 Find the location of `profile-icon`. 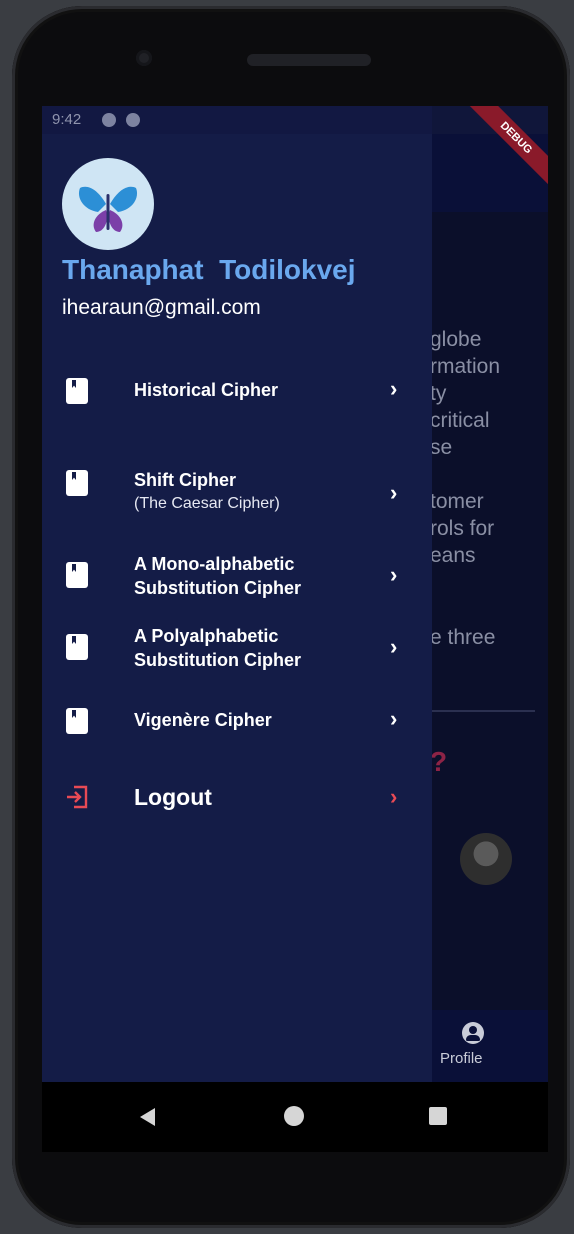

profile-icon is located at coordinates (473, 1033).